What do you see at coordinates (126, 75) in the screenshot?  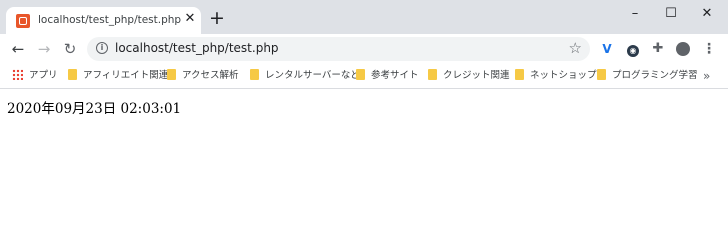 I see `bookmark-label: アフィリエイト関連` at bounding box center [126, 75].